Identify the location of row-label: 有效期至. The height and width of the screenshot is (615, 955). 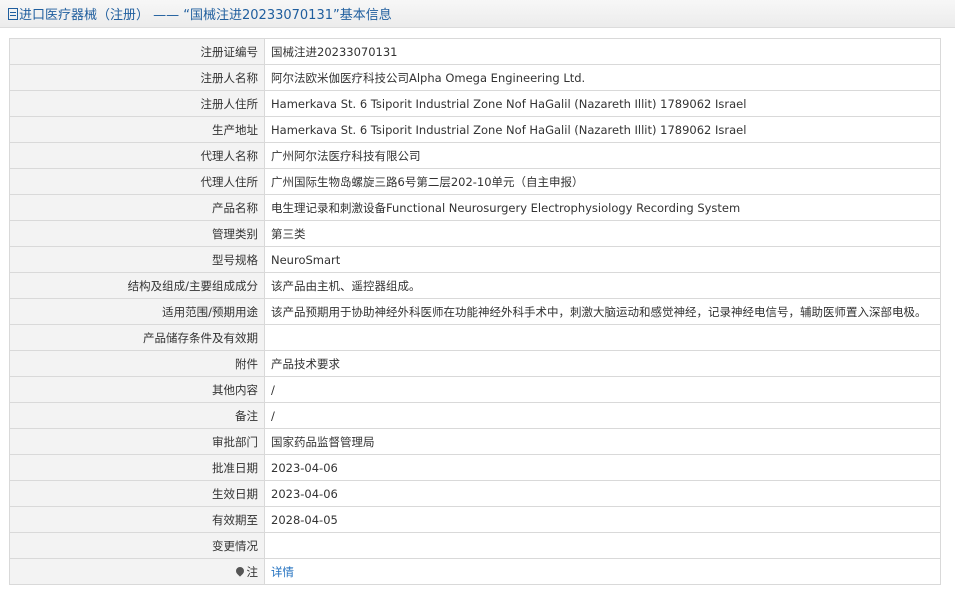
(137, 519).